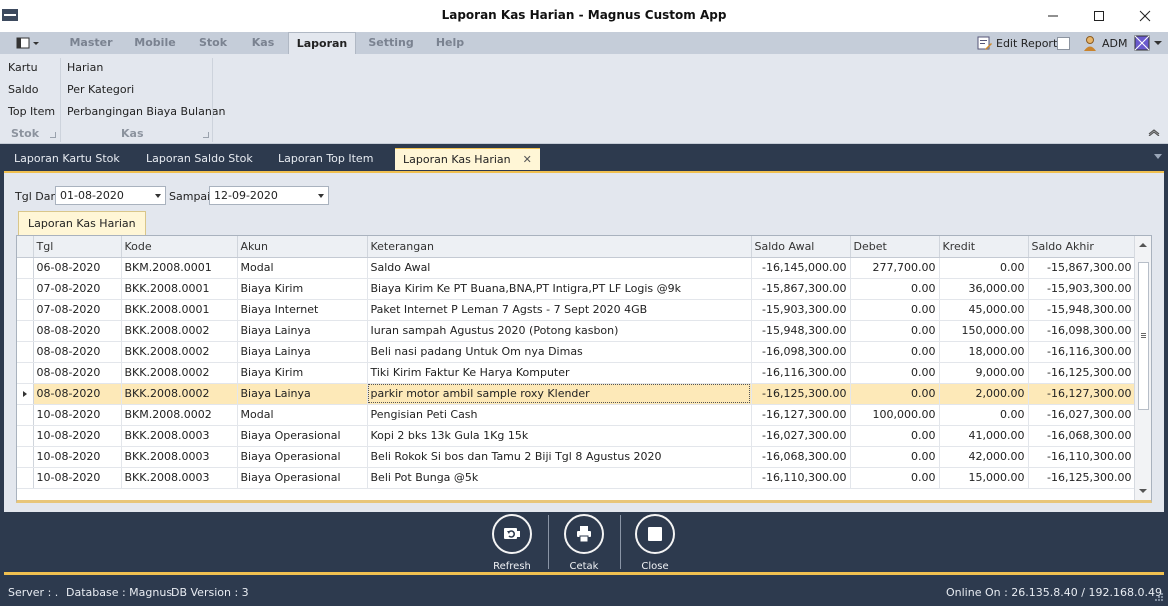 The height and width of the screenshot is (606, 1168). Describe the element at coordinates (179, 415) in the screenshot. I see `cell-kode: BKM.2008.0002` at that location.